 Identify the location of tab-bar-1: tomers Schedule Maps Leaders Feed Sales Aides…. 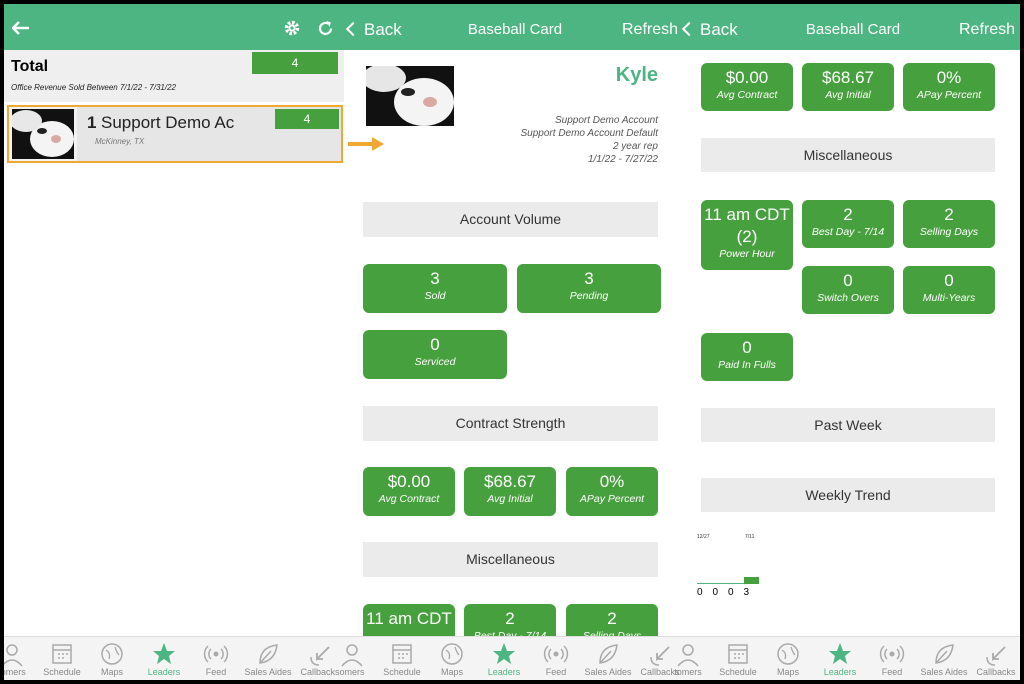
(174, 658).